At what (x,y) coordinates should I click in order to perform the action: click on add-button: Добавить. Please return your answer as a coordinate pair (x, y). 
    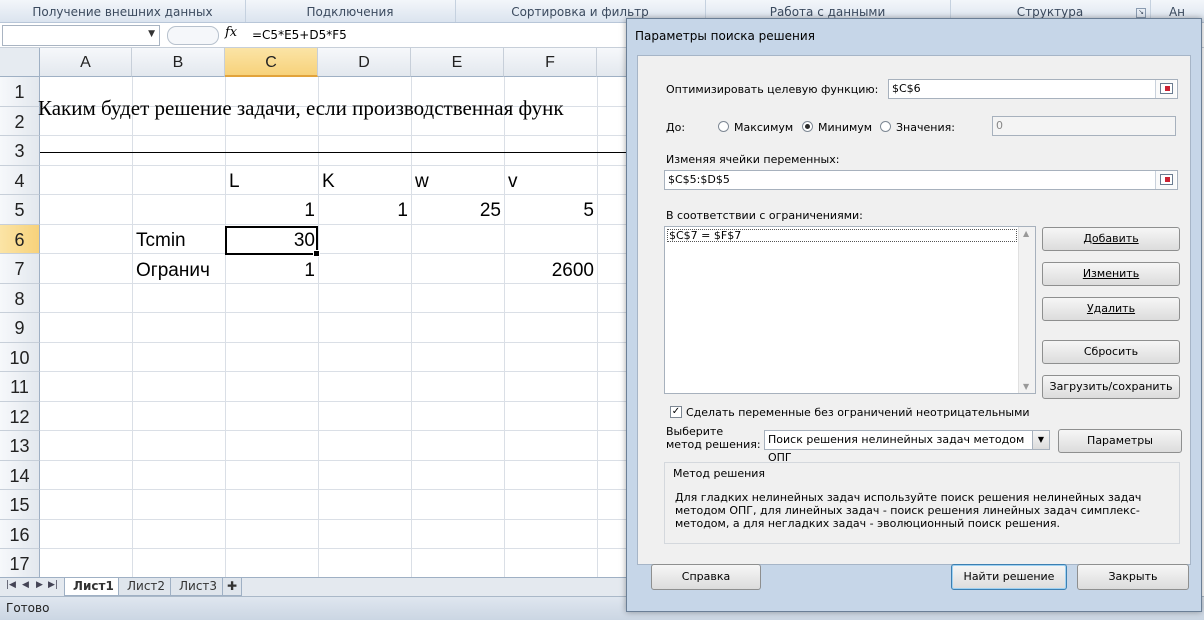
    Looking at the image, I should click on (1111, 239).